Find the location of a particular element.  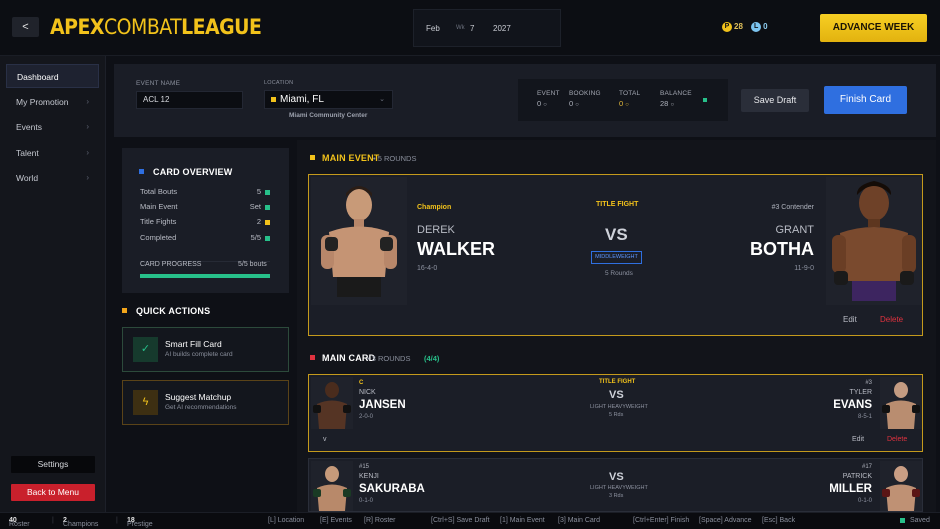

location-select: Miami, FL ⌄ is located at coordinates (328, 99).